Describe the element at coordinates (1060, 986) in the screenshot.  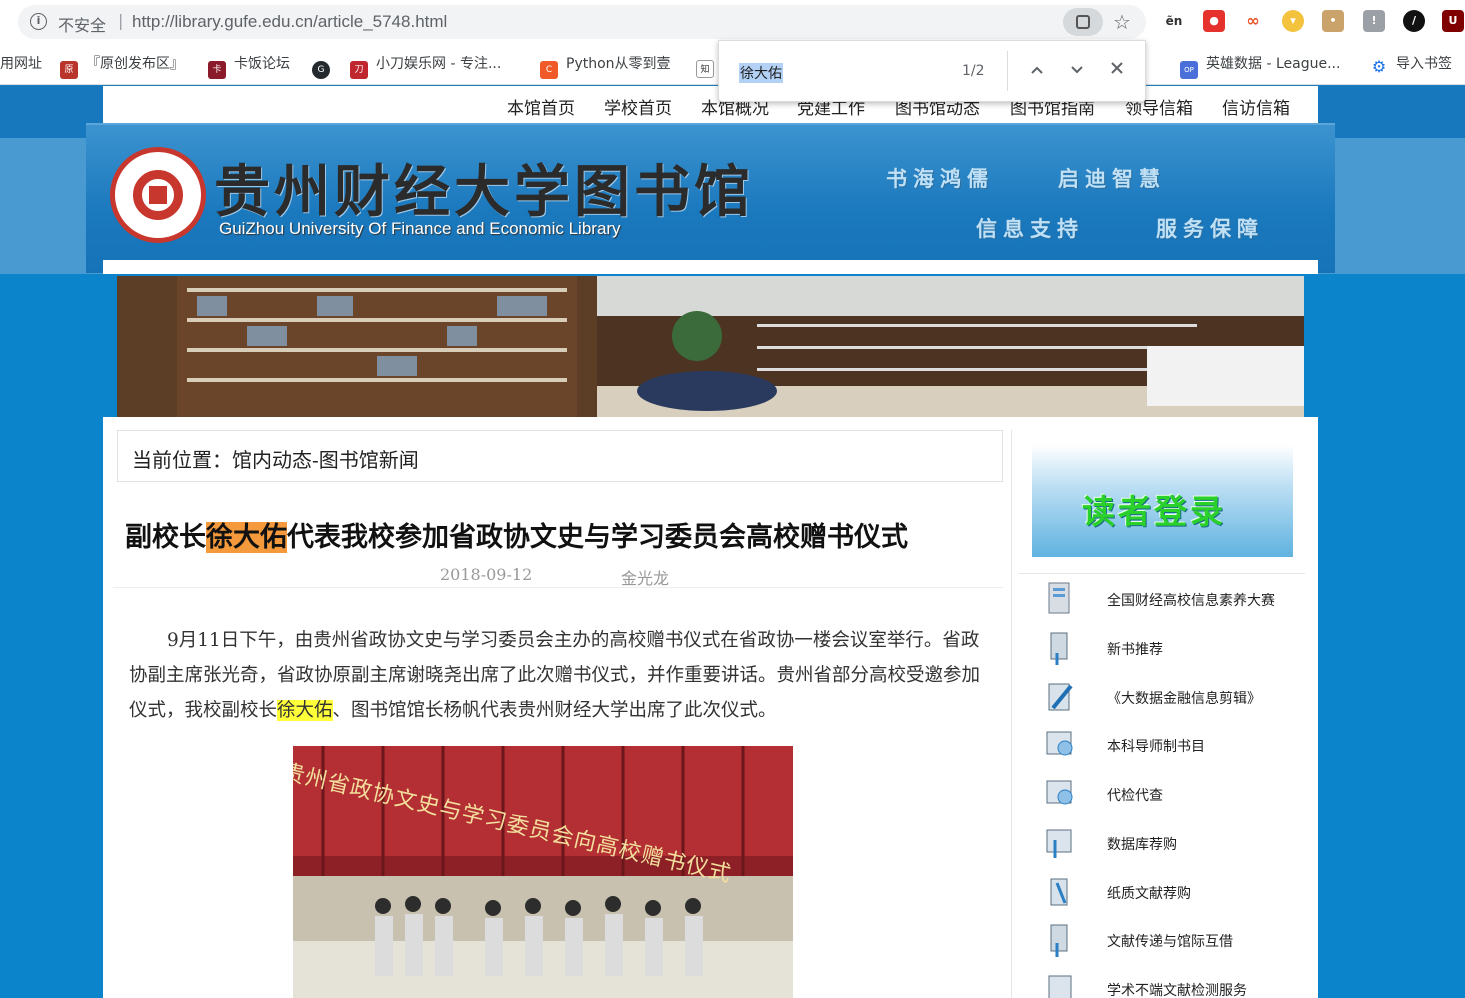
I see `check-icon` at that location.